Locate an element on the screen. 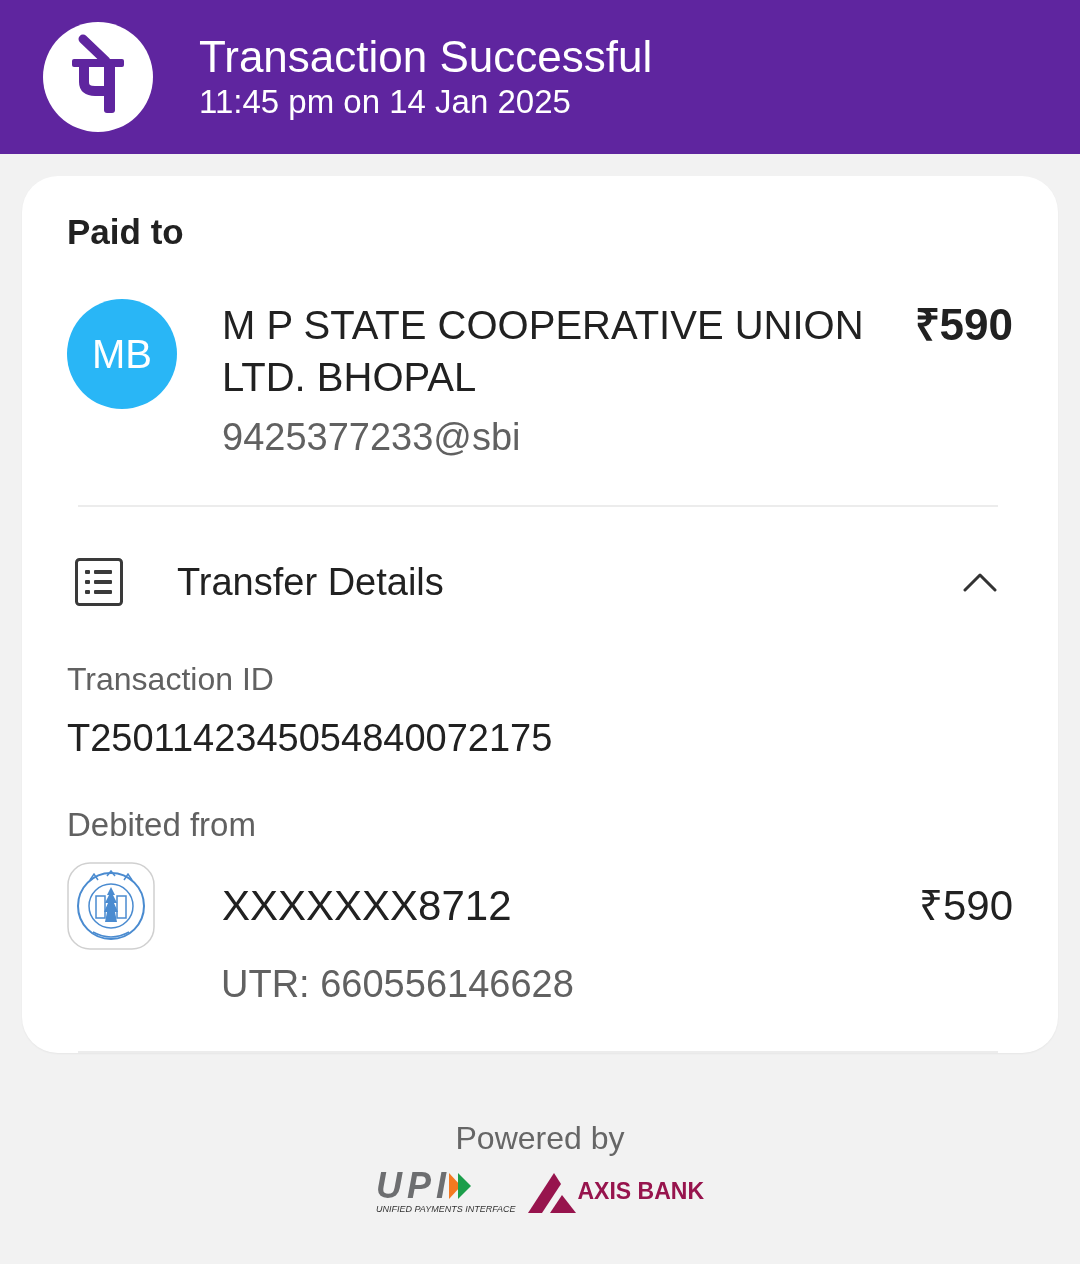  utr-number: UTR: 660556146628 is located at coordinates (398, 984).